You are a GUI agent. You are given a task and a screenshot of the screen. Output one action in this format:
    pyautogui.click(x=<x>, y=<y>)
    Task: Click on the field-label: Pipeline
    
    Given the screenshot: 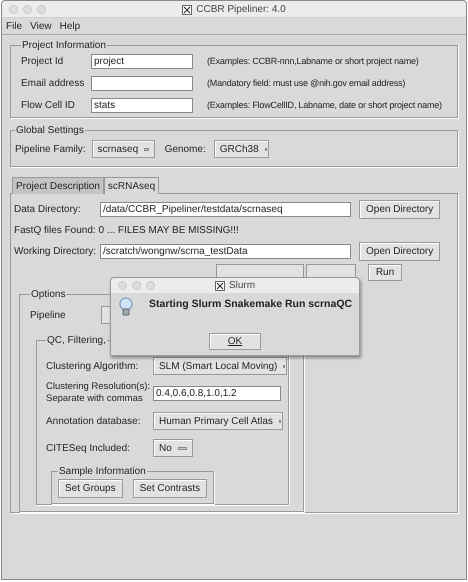 What is the action you would take?
    pyautogui.click(x=48, y=315)
    